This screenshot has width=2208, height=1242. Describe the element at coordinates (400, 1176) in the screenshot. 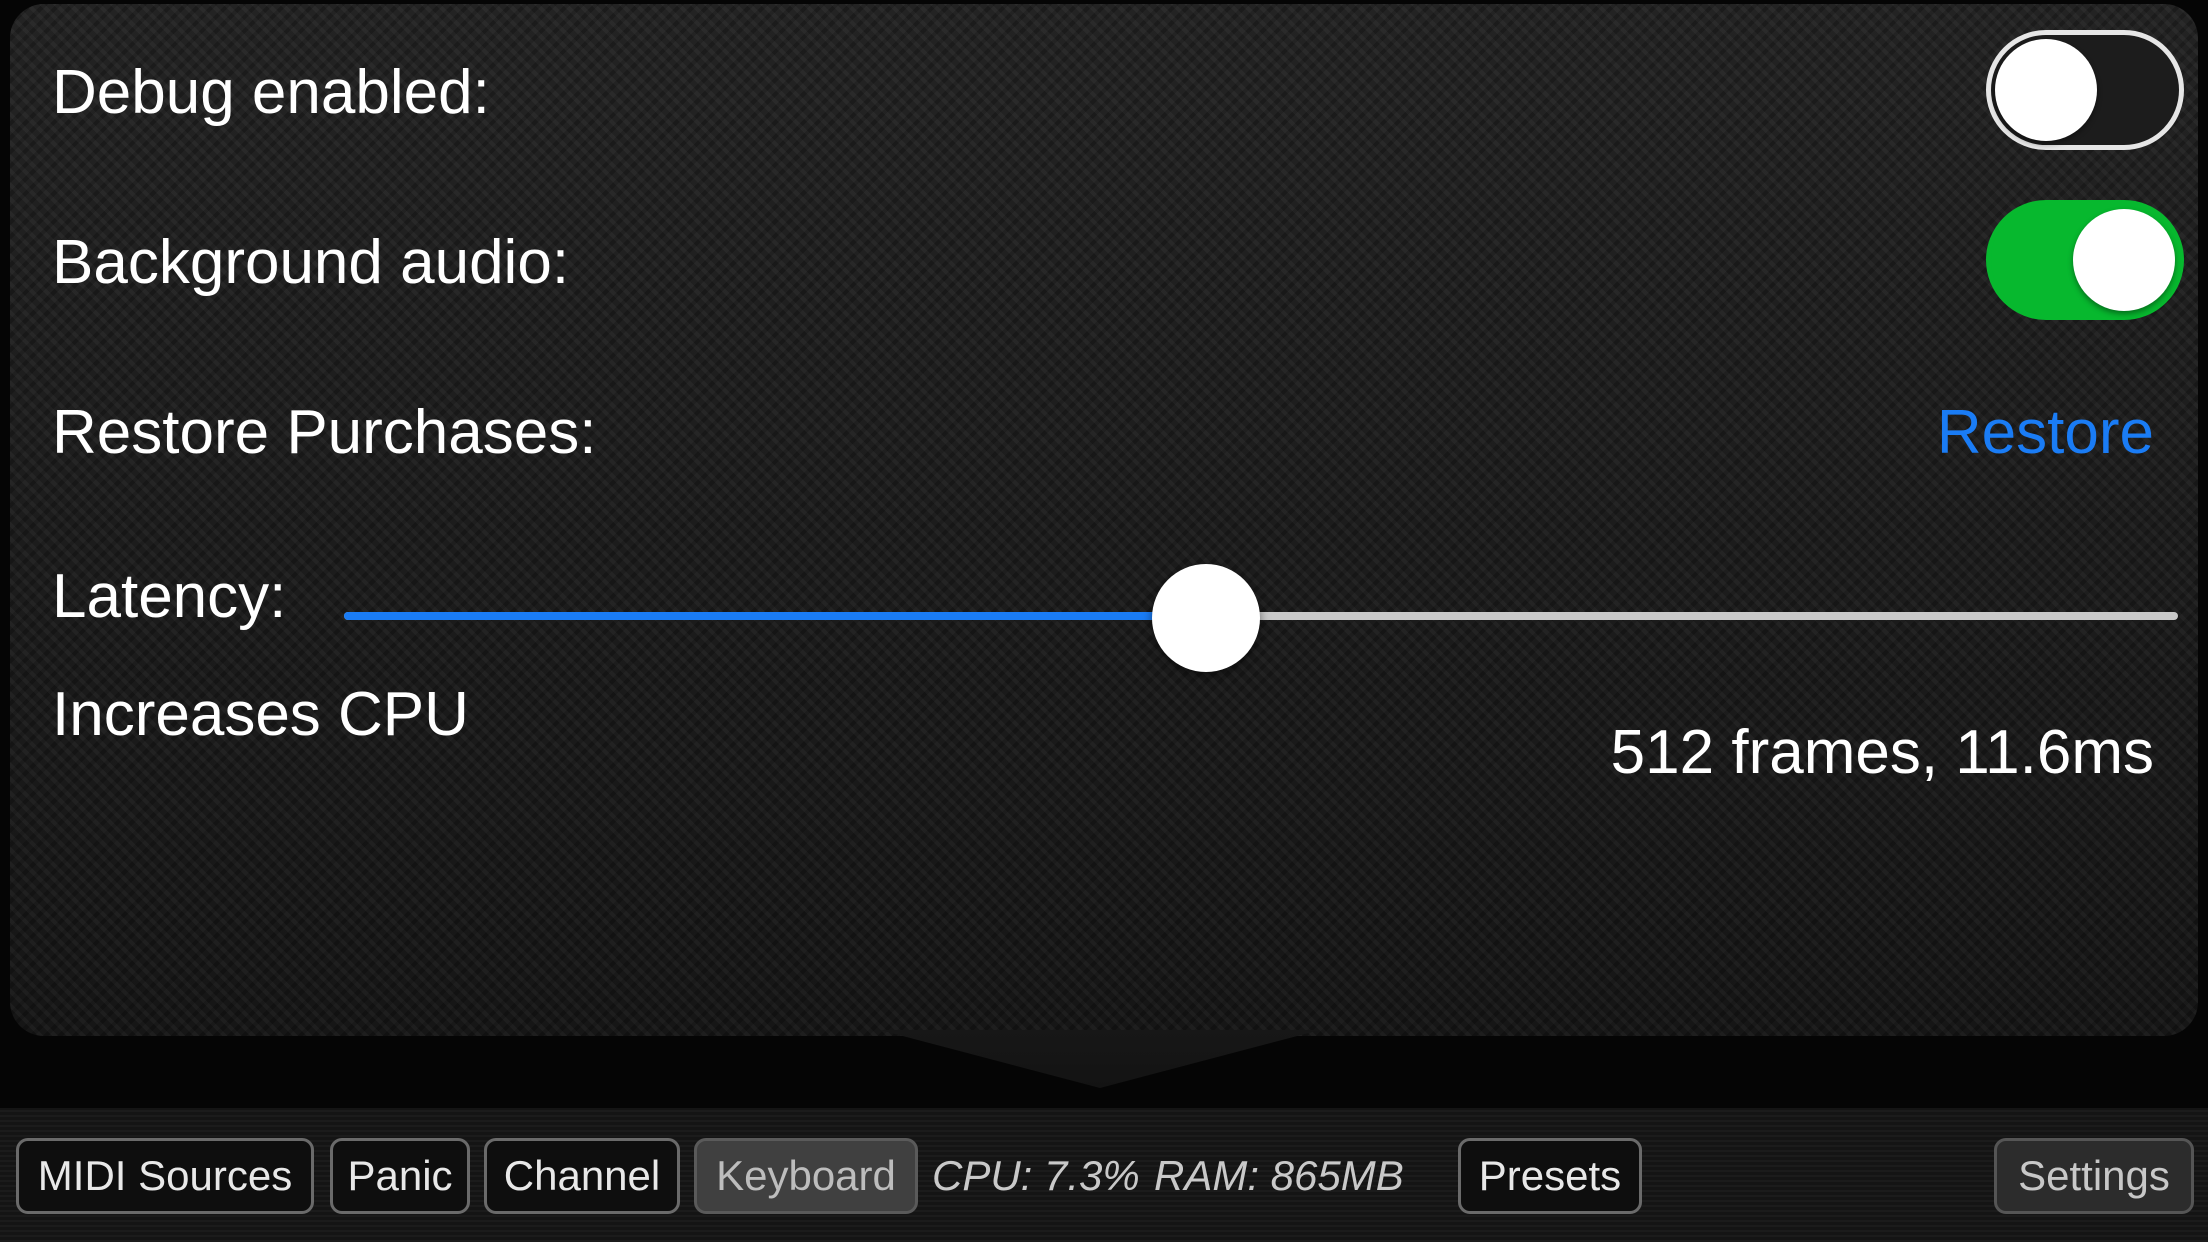

I see `panic-button: Panic` at that location.